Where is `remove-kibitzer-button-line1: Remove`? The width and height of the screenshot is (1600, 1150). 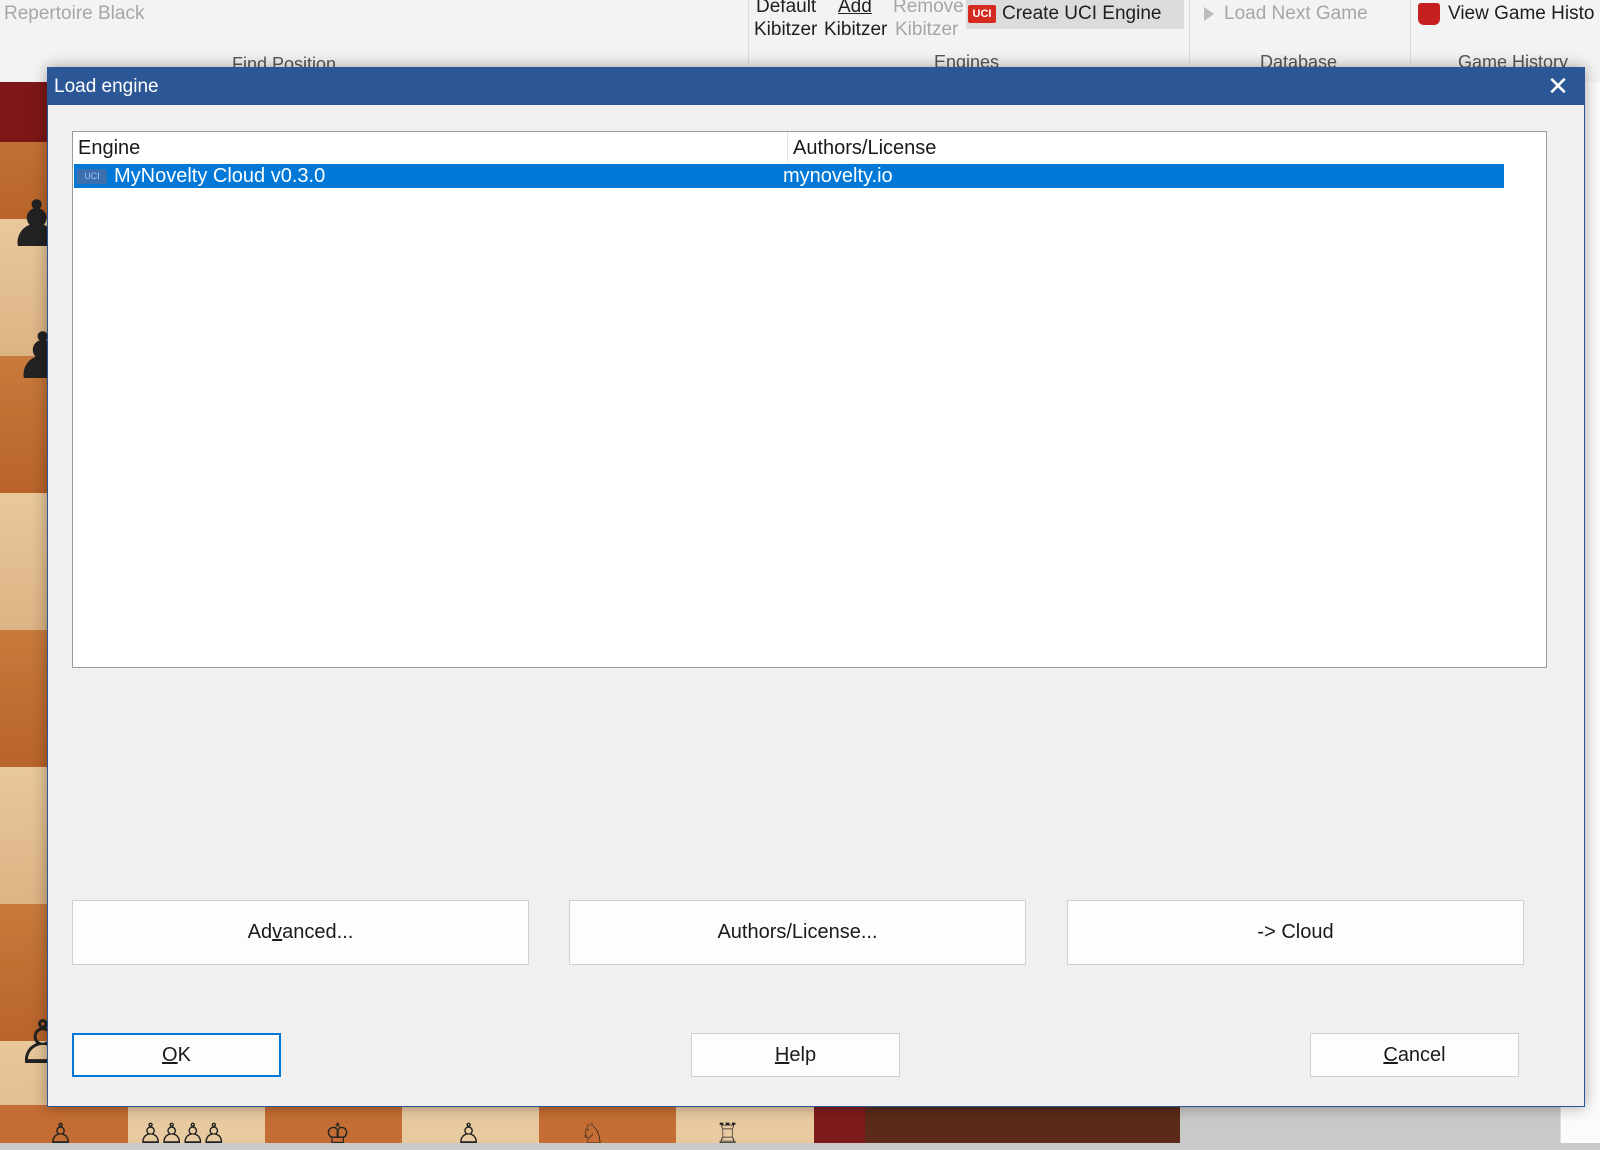
remove-kibitzer-button-line1: Remove is located at coordinates (928, 9).